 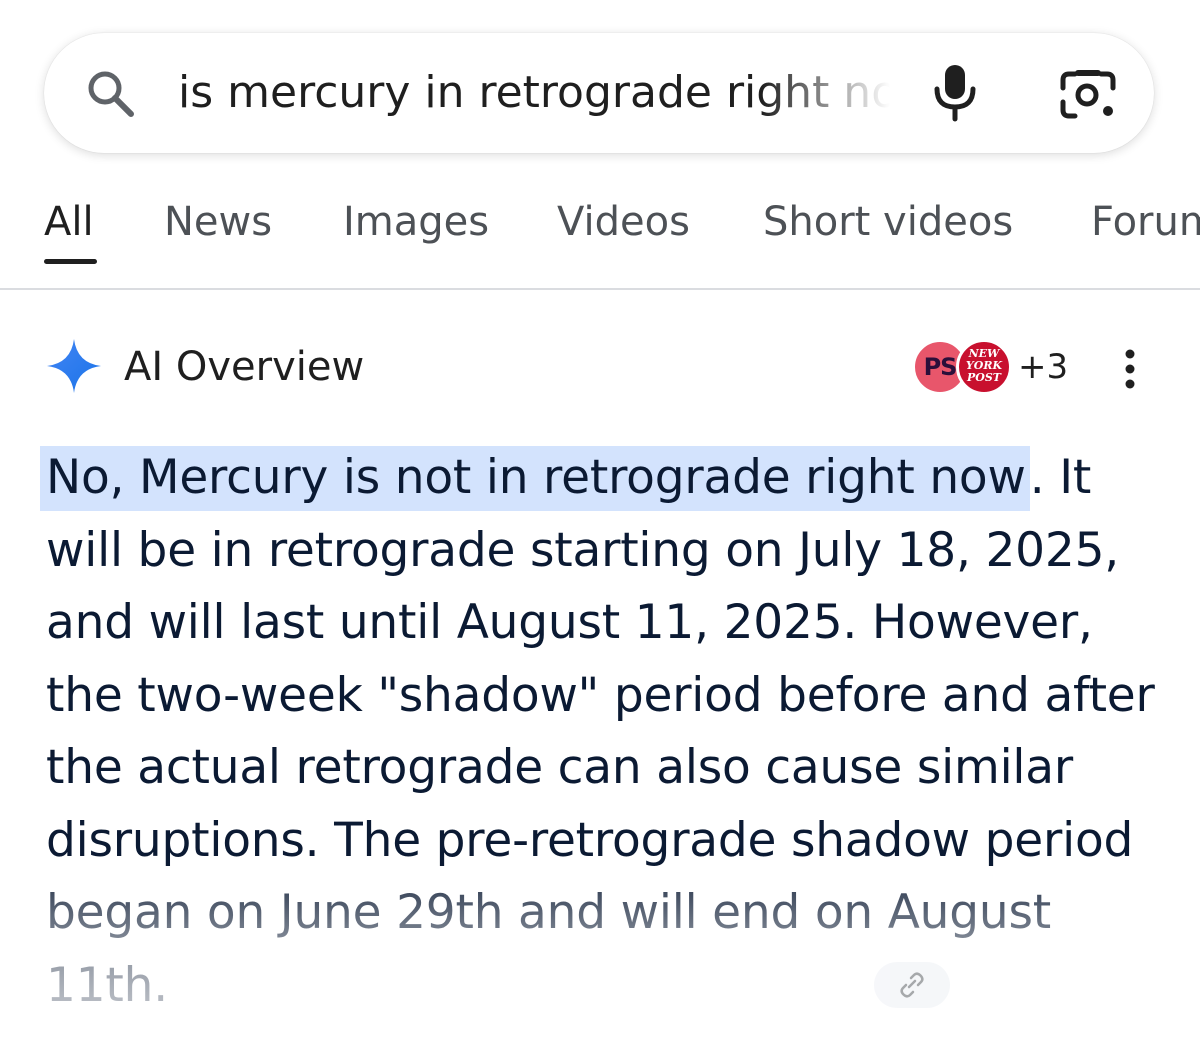 What do you see at coordinates (244, 367) in the screenshot?
I see `ai-overview-title: AI Overview` at bounding box center [244, 367].